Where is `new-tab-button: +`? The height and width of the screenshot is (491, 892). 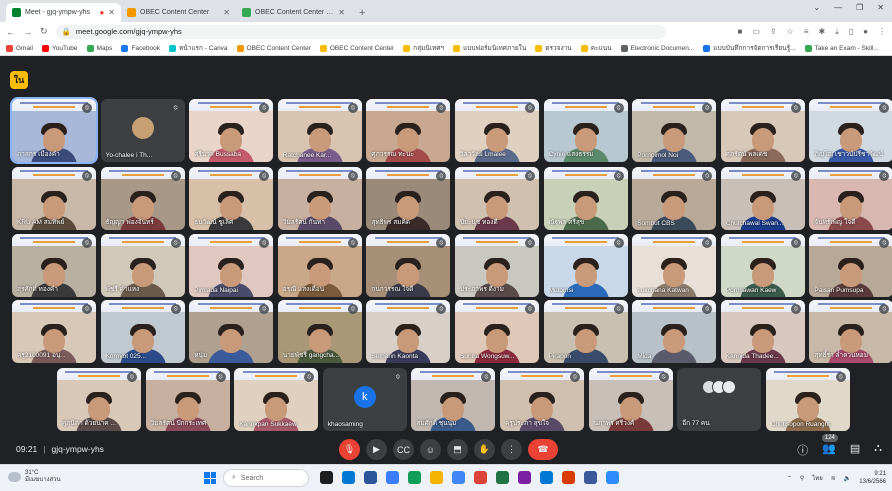 new-tab-button: + is located at coordinates (362, 14).